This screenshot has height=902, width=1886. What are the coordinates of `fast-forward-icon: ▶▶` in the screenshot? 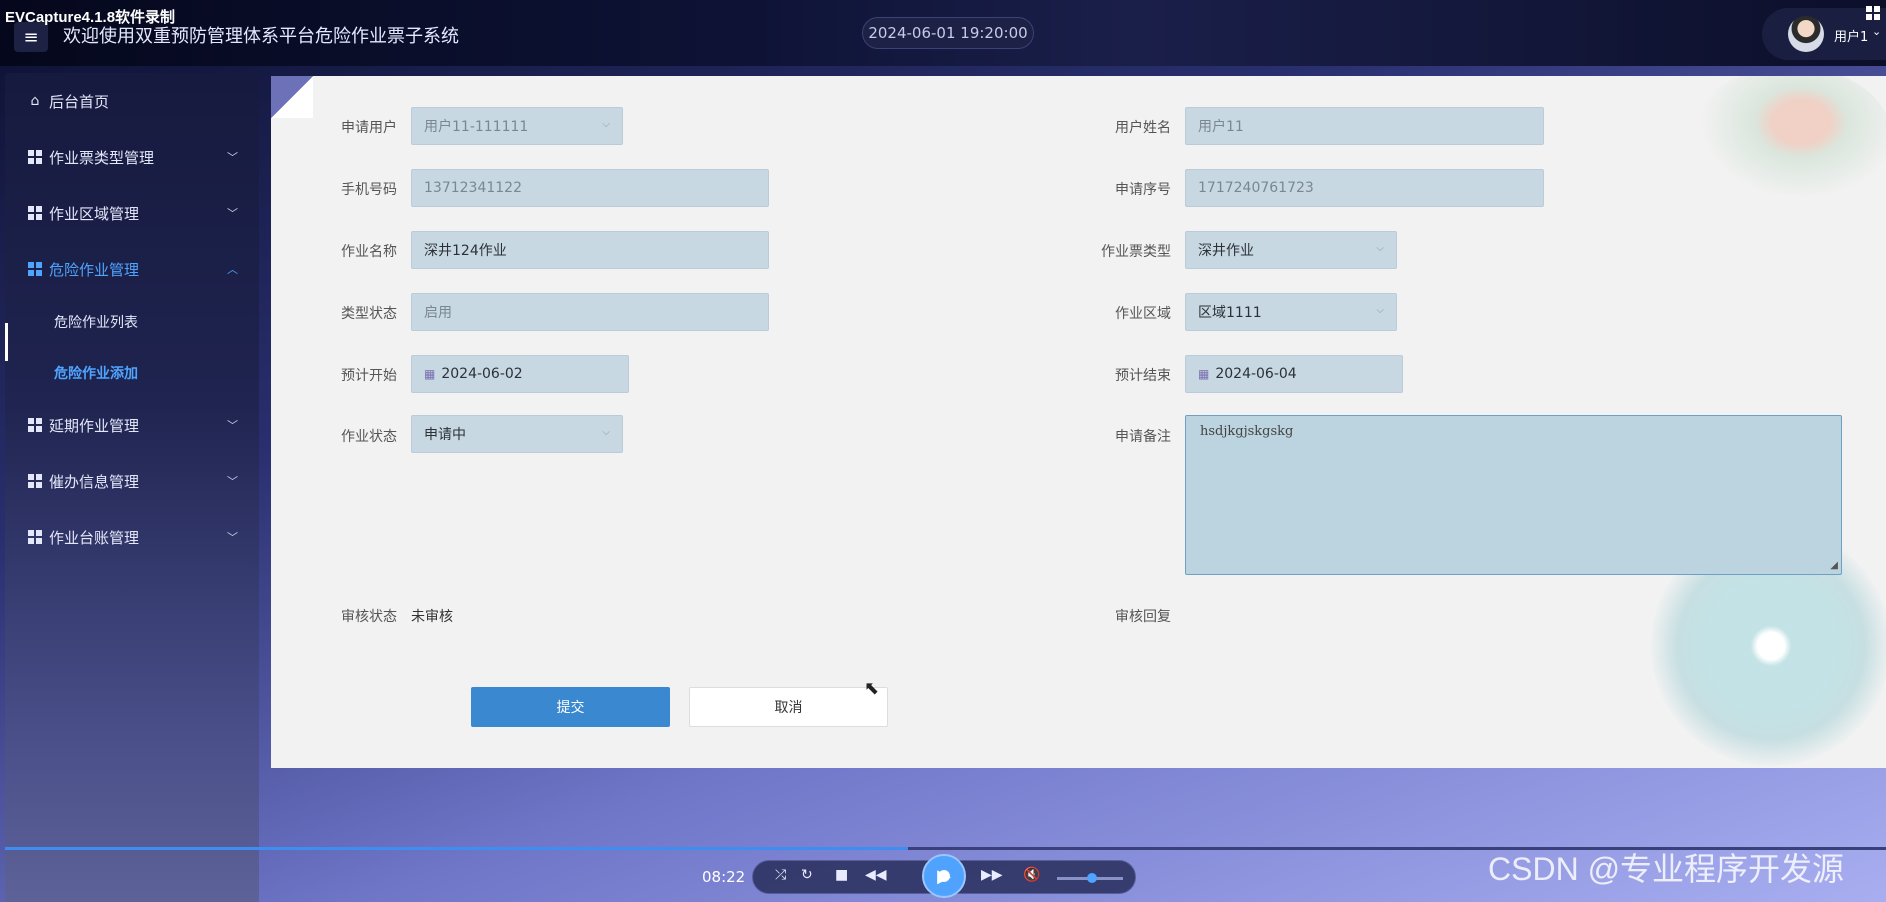 It's located at (992, 875).